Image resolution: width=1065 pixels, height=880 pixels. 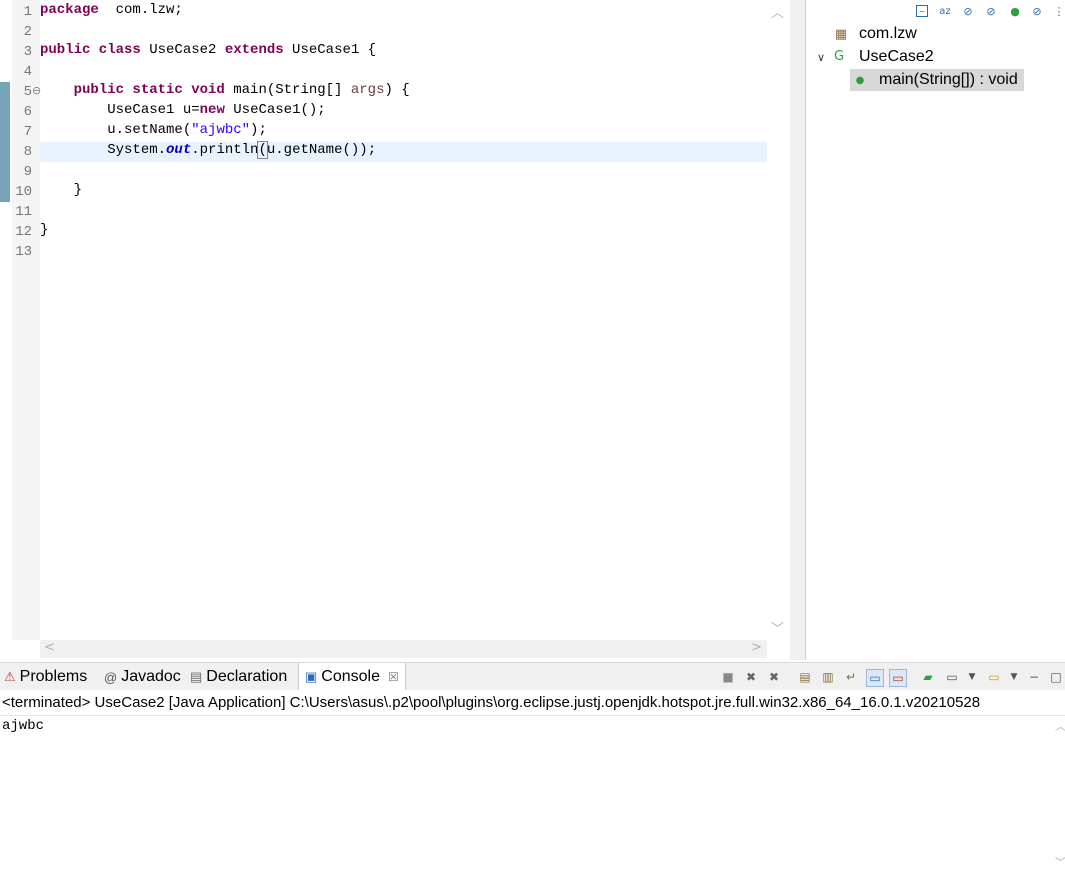 What do you see at coordinates (860, 80) in the screenshot?
I see `public-method-icon: ●` at bounding box center [860, 80].